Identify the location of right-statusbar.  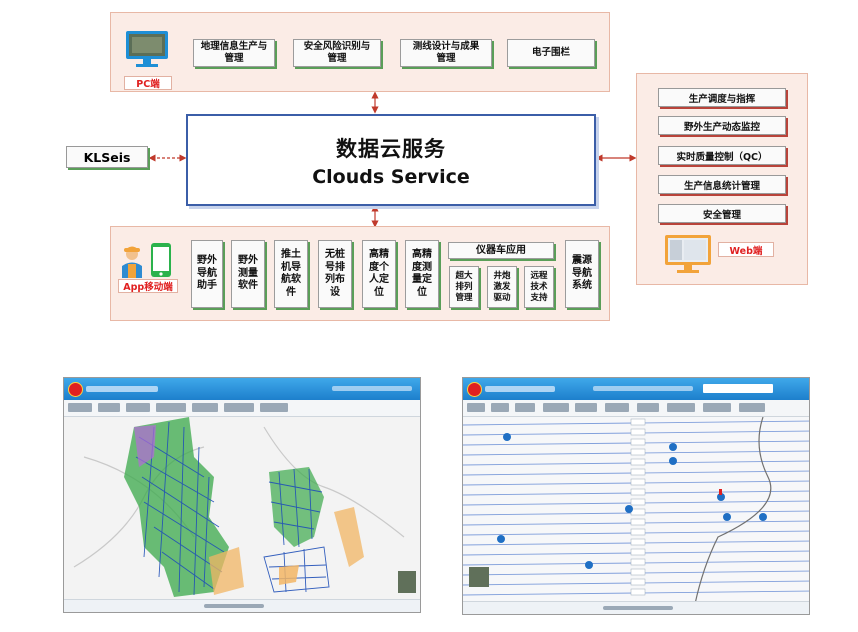
(636, 607).